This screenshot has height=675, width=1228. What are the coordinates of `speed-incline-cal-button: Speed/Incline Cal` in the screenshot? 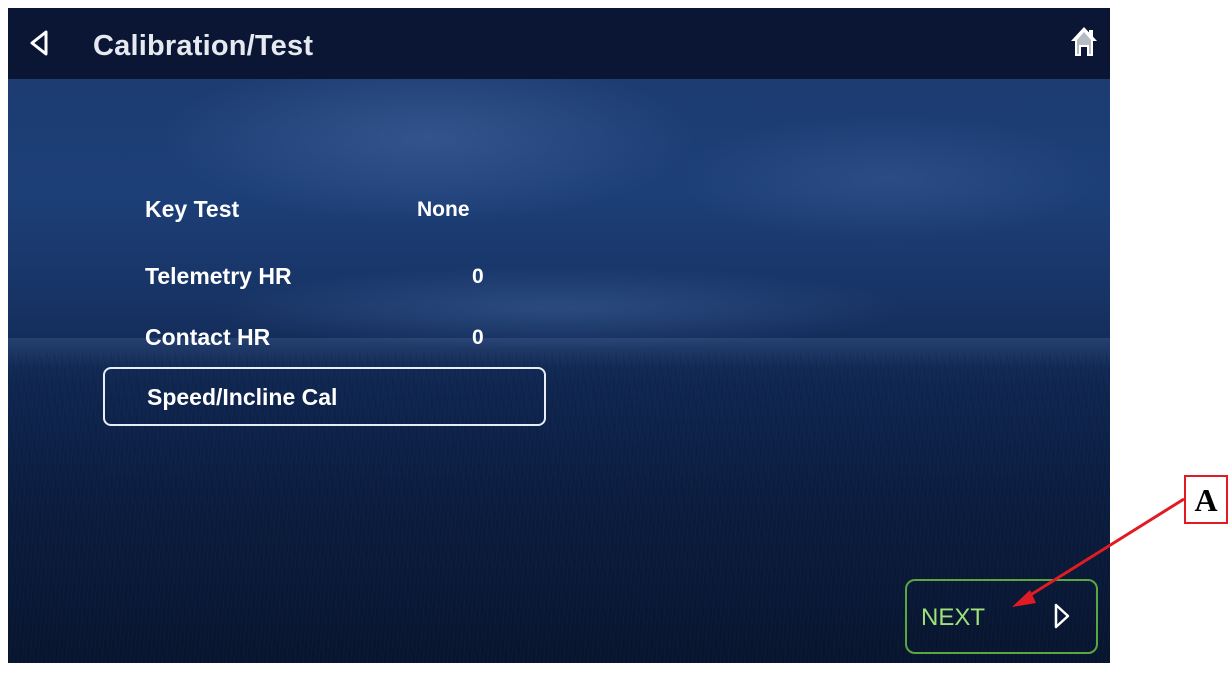 It's located at (324, 396).